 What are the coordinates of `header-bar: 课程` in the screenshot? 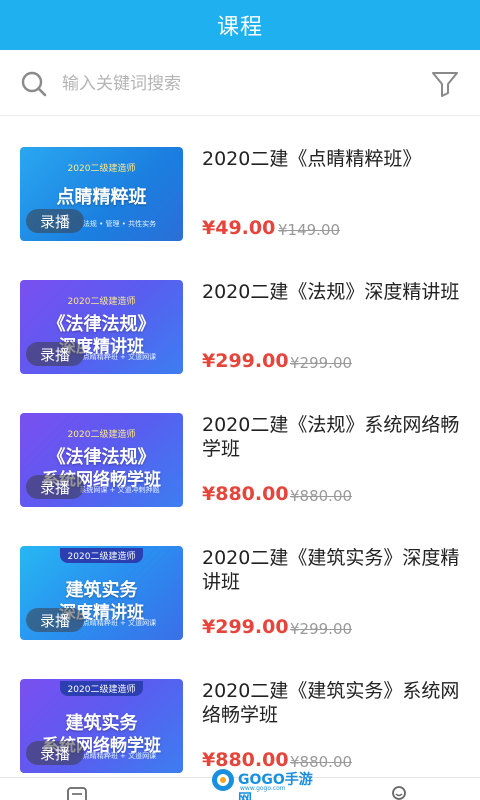 It's located at (240, 25).